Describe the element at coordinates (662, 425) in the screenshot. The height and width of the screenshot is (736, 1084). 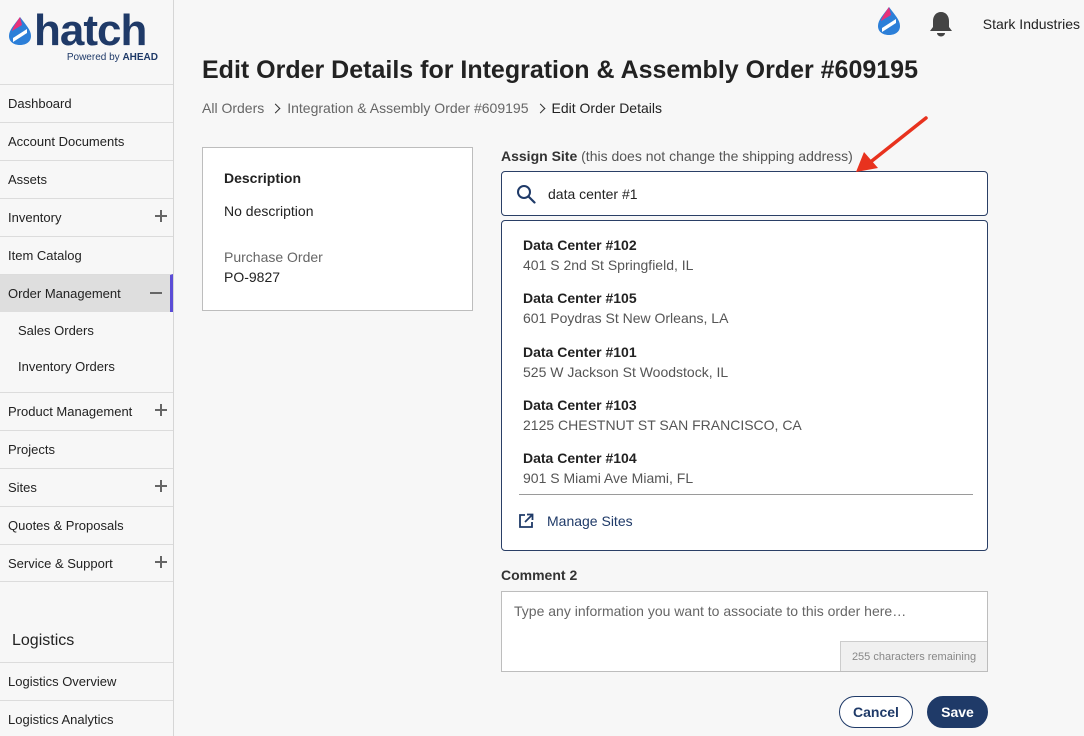
I see `site-option-address: 2125 CHESTNUT ST SAN FRANCISCO, CA` at that location.